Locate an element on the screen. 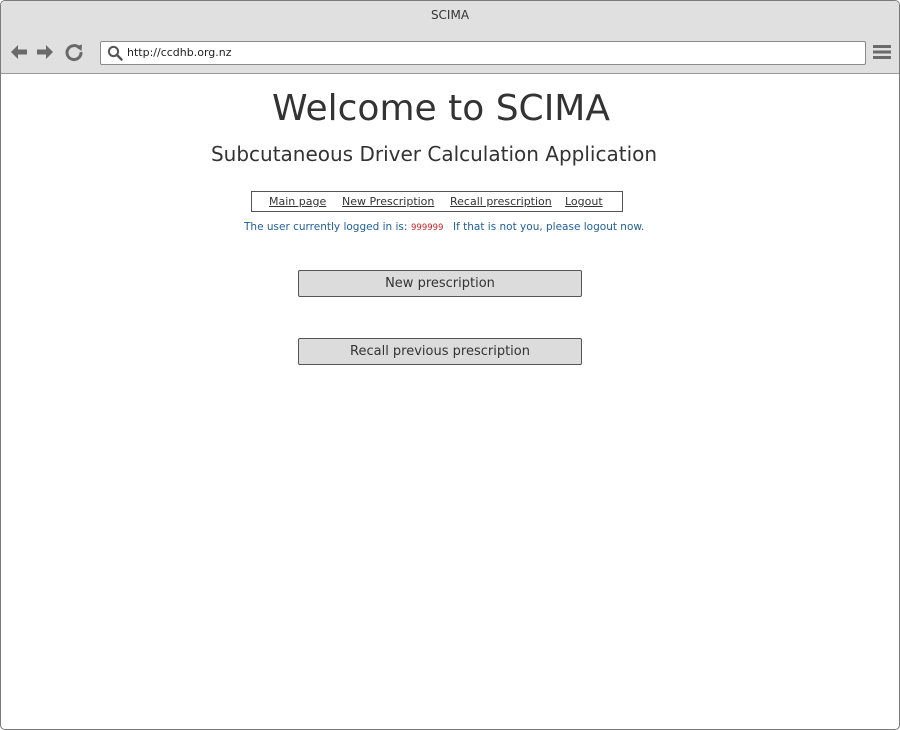 The image size is (900, 730). search-icon is located at coordinates (115, 53).